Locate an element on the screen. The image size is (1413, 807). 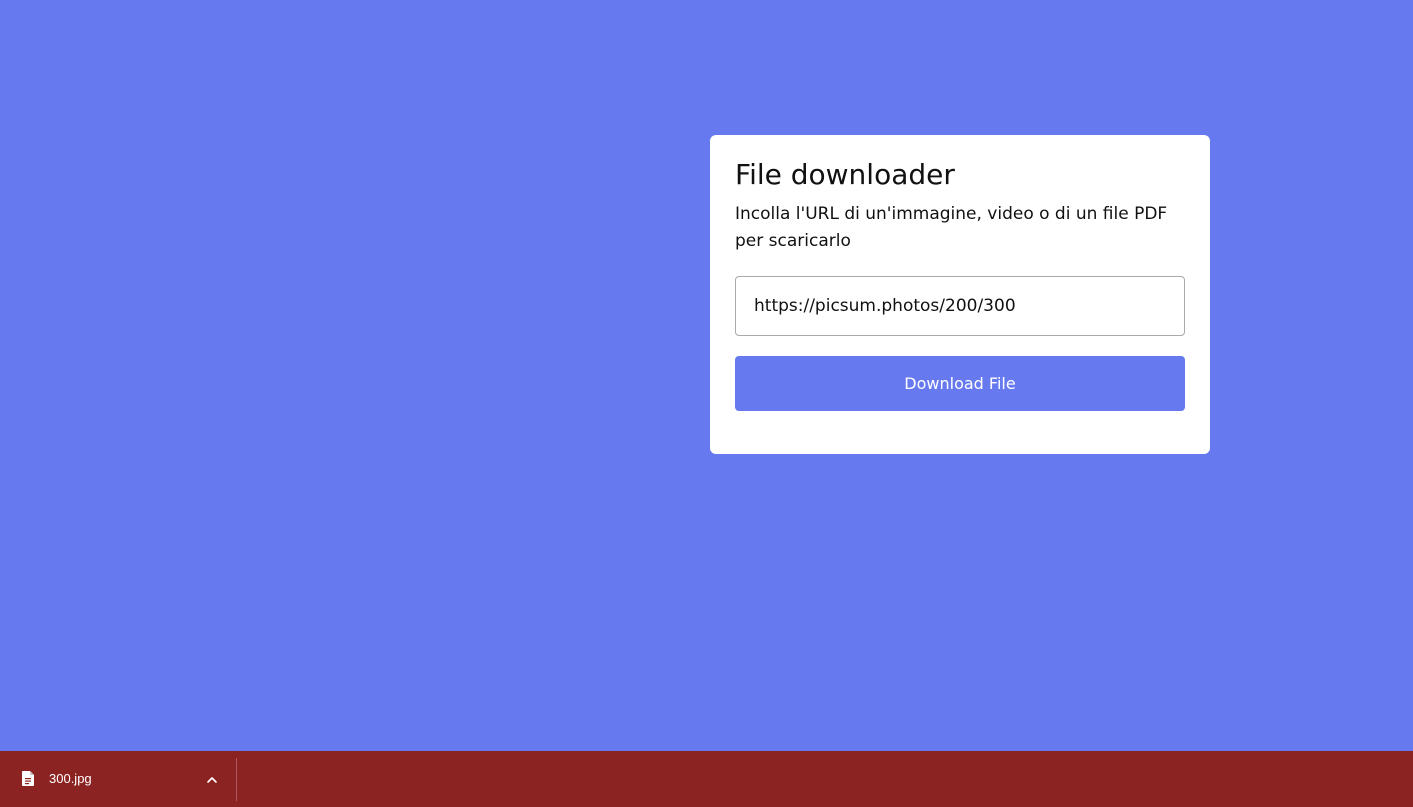
url-input is located at coordinates (960, 306).